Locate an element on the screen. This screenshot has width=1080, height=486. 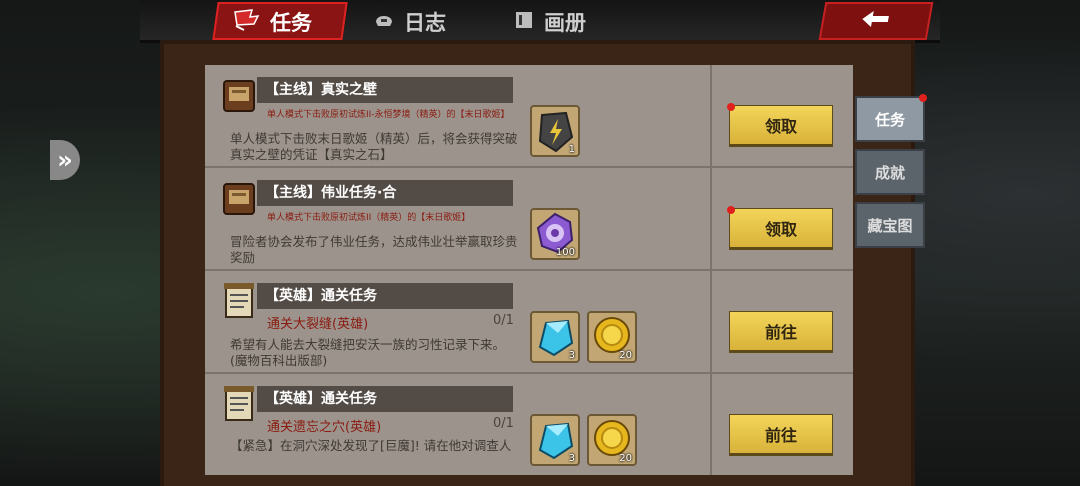
side-tab-tasks: 任务 is located at coordinates (891, 118).